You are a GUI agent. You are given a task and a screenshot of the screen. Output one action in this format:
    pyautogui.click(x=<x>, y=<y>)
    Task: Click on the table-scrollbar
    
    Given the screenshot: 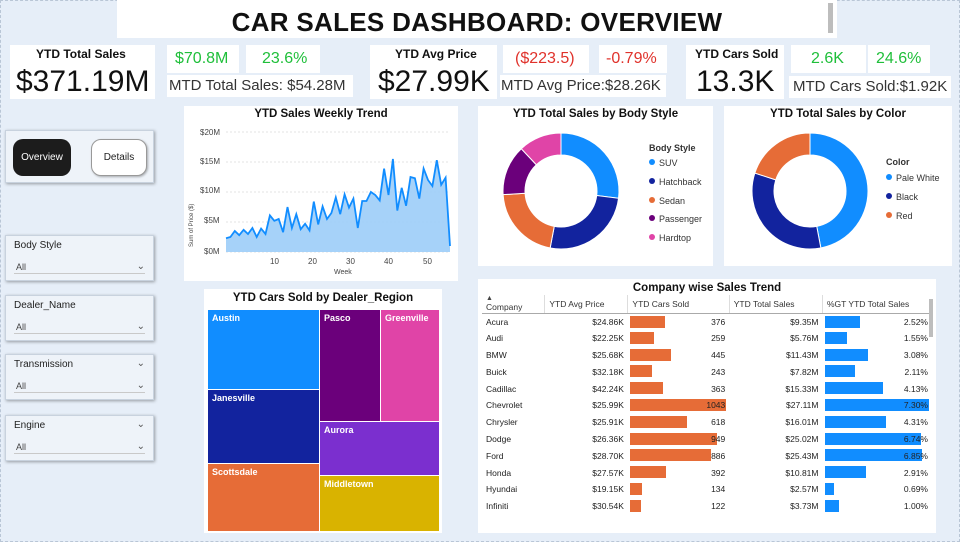 What is the action you would take?
    pyautogui.click(x=931, y=318)
    